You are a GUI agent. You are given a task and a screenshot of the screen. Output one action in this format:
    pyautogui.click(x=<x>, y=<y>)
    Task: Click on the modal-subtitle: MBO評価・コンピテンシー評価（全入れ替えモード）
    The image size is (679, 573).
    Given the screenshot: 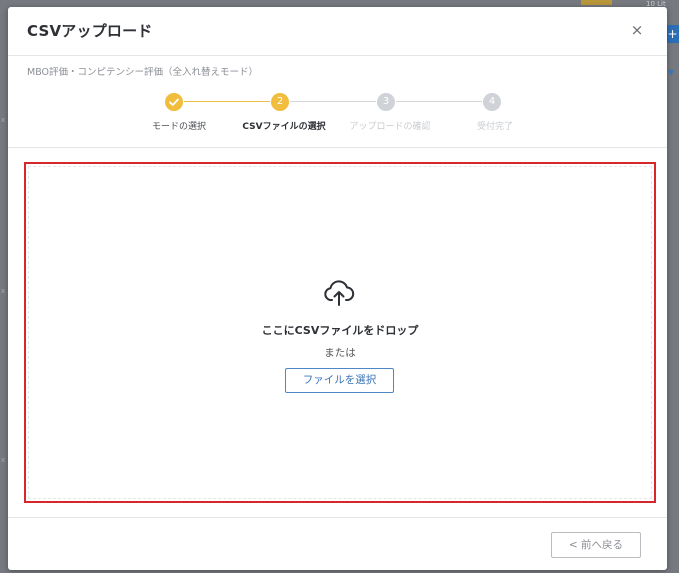 What is the action you would take?
    pyautogui.click(x=143, y=72)
    